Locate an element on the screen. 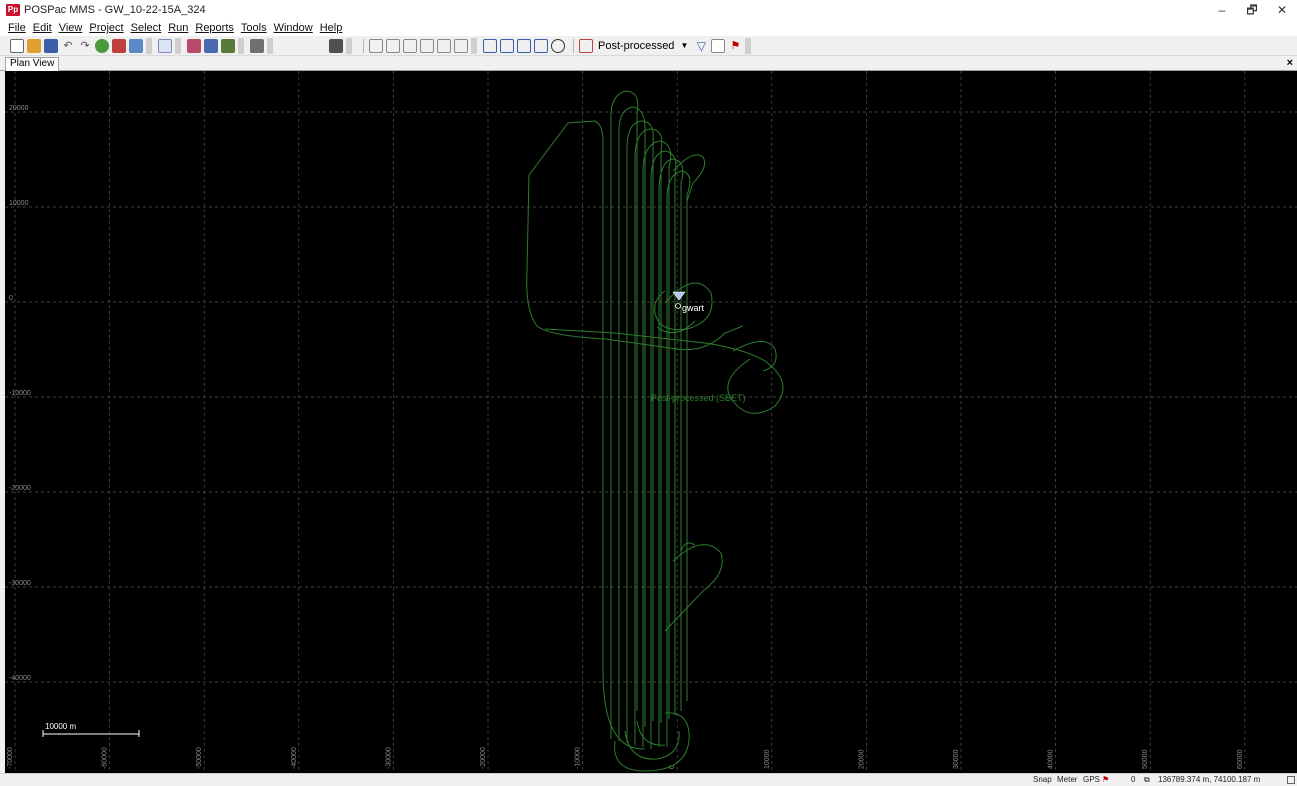 The height and width of the screenshot is (786, 1297). menu-tools: Tools is located at coordinates (254, 28).